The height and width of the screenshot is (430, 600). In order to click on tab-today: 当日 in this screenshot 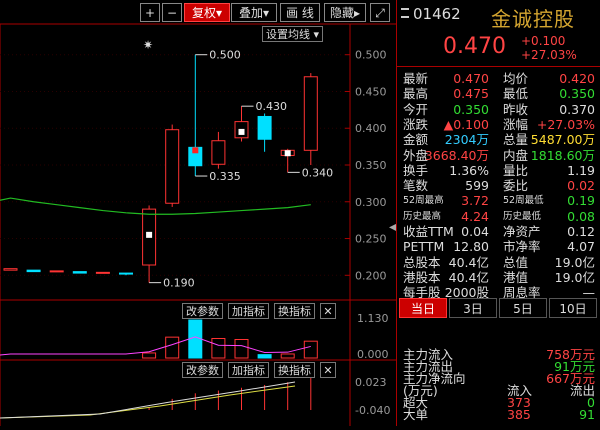, I will do `click(423, 308)`.